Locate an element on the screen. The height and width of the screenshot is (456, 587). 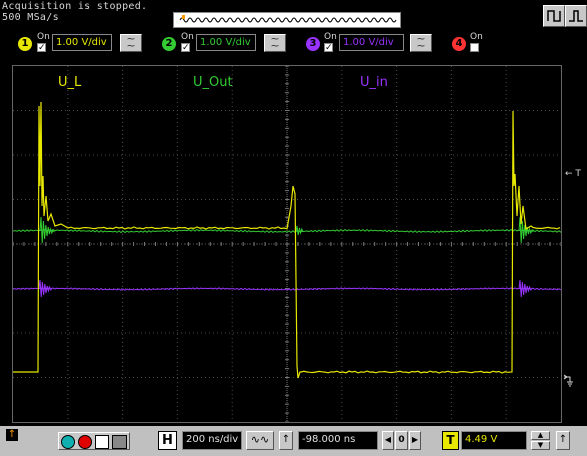
horizontal-button: H is located at coordinates (167, 440).